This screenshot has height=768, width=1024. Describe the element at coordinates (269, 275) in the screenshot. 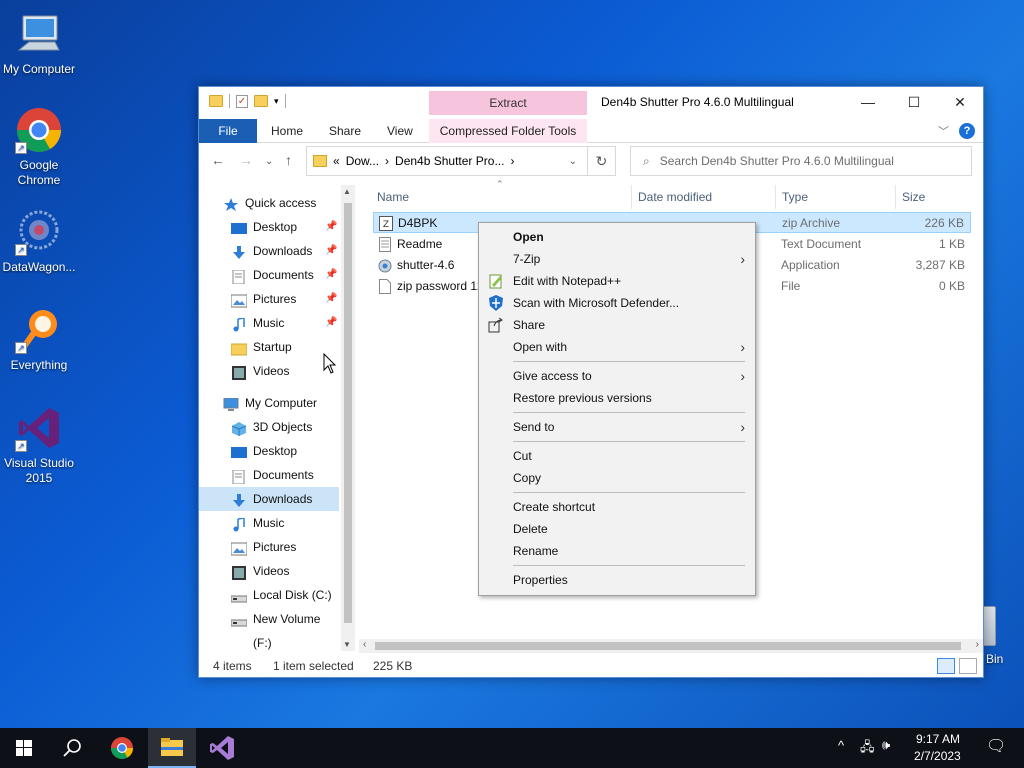

I see `nav-item-documents: Documents 📌` at that location.